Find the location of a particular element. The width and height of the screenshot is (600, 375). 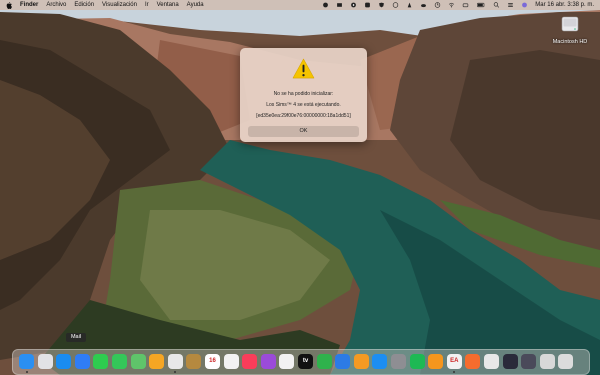

dock-item-mail-icon is located at coordinates (82, 361).